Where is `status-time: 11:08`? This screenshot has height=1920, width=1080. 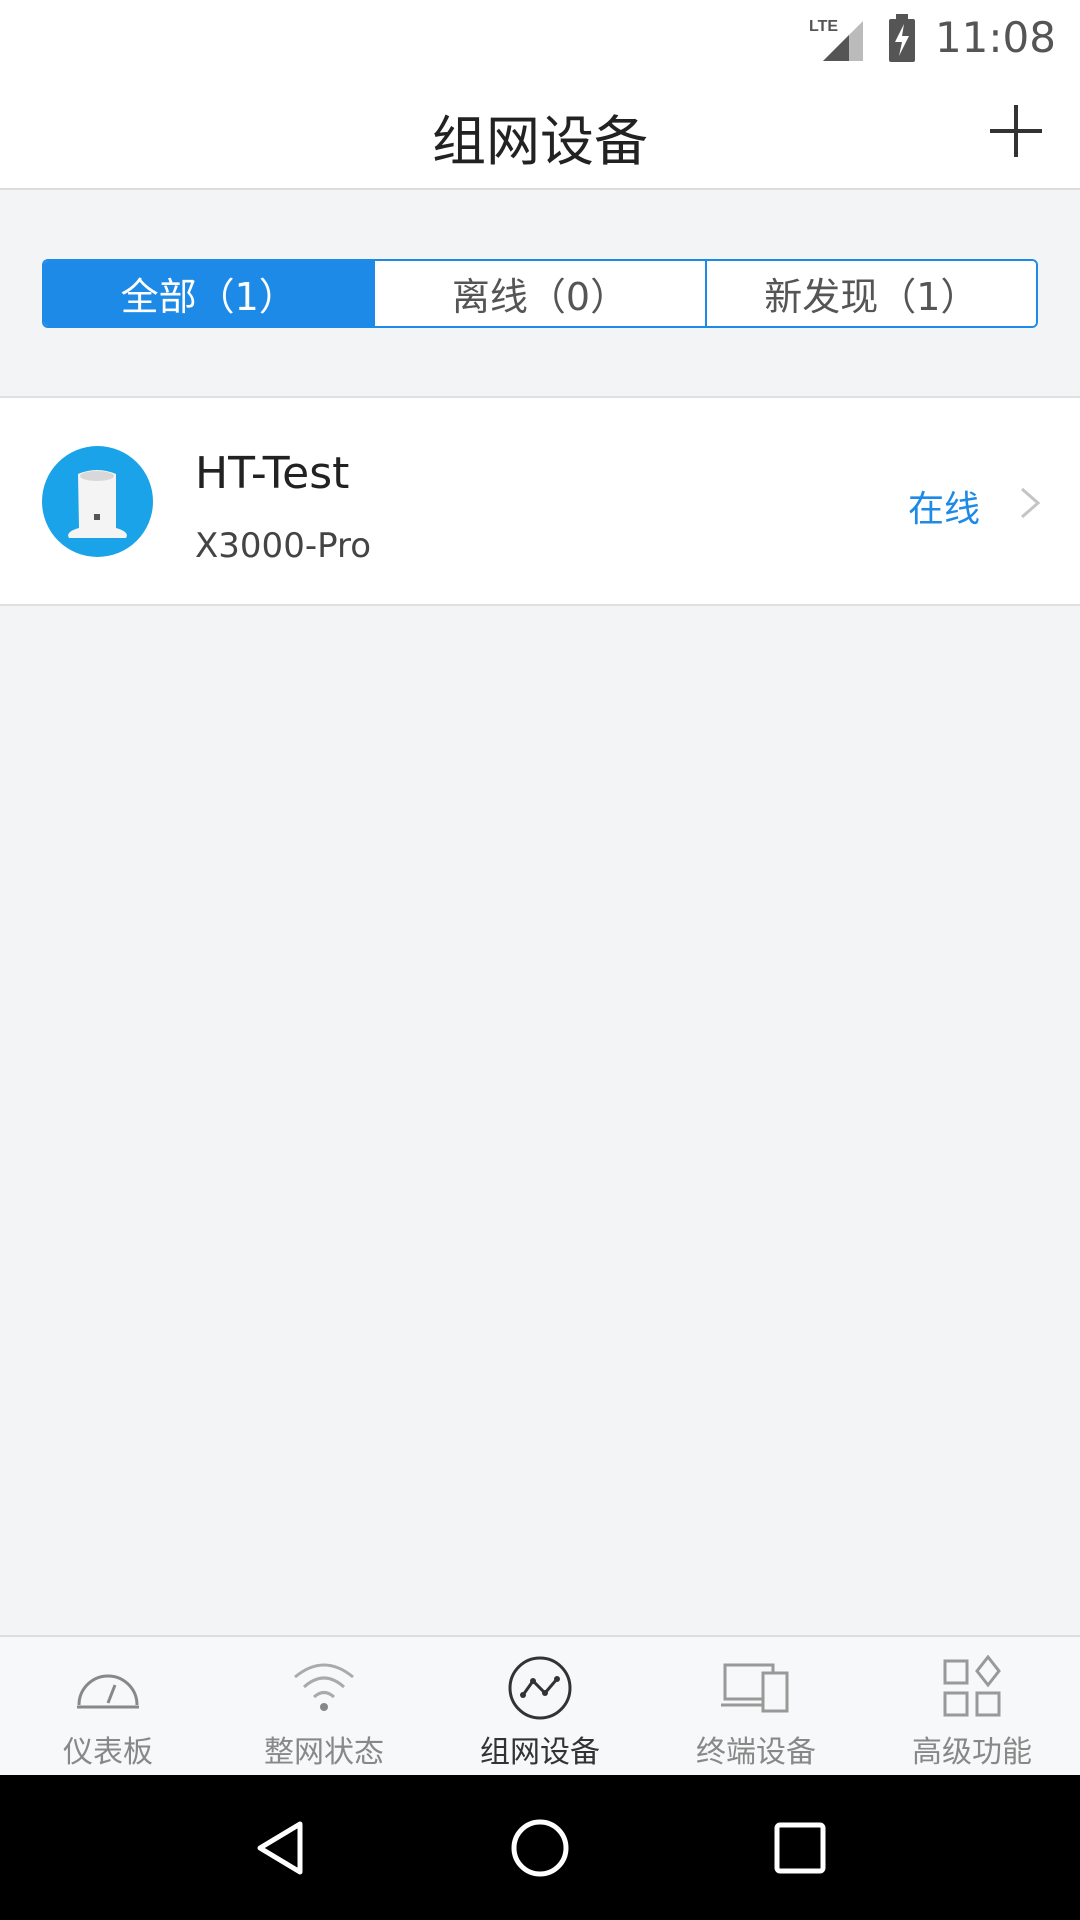
status-time: 11:08 is located at coordinates (995, 37).